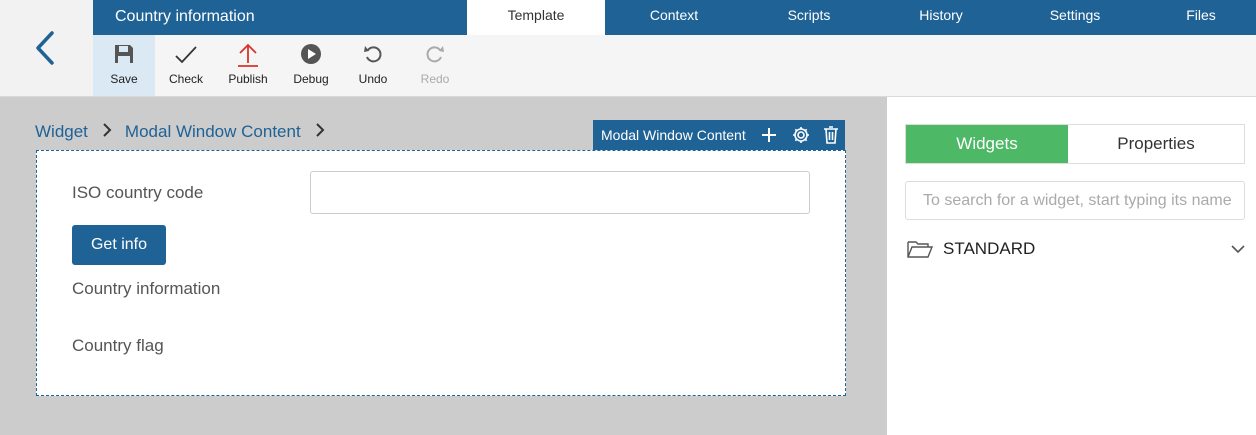  Describe the element at coordinates (673, 135) in the screenshot. I see `selected-widget-label: Modal Window Content` at that location.